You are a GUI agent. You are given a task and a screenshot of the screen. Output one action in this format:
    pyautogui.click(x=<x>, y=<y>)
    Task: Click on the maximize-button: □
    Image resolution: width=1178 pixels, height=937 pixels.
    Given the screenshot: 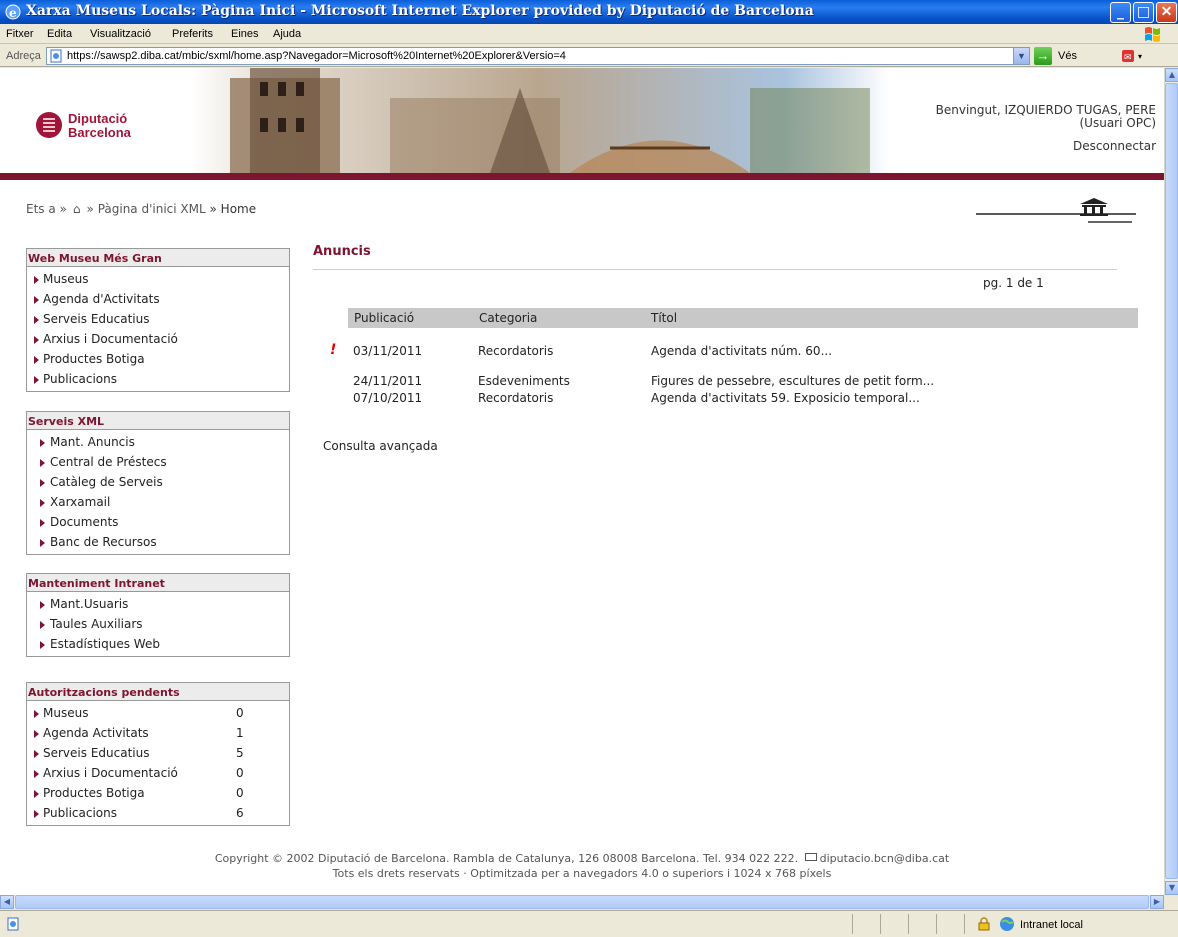 What is the action you would take?
    pyautogui.click(x=1143, y=12)
    